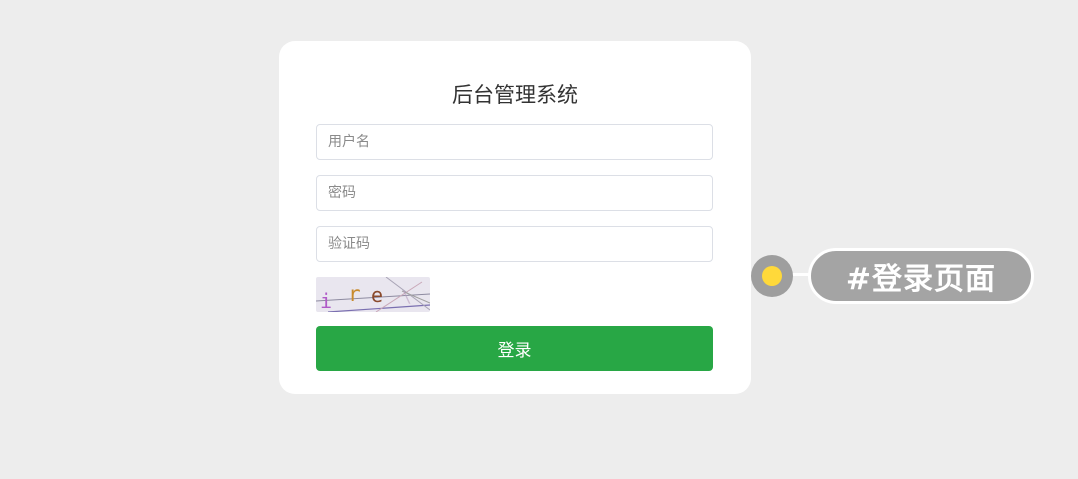  I want to click on annotation-tag: #登录页面, so click(921, 276).